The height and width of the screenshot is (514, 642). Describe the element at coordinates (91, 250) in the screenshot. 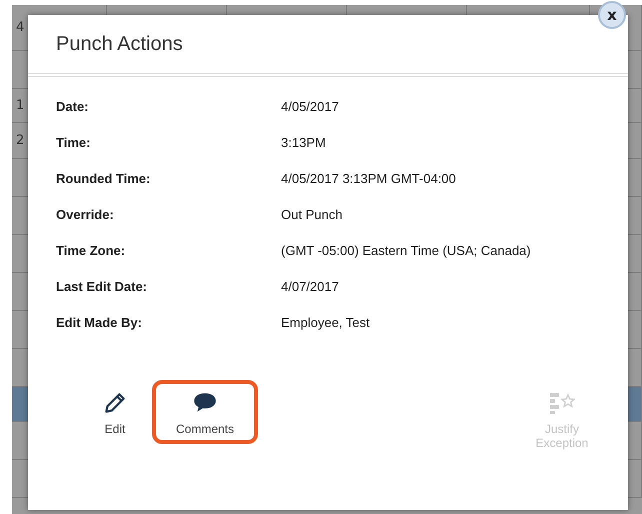

I see `field-label: Time Zone:` at that location.